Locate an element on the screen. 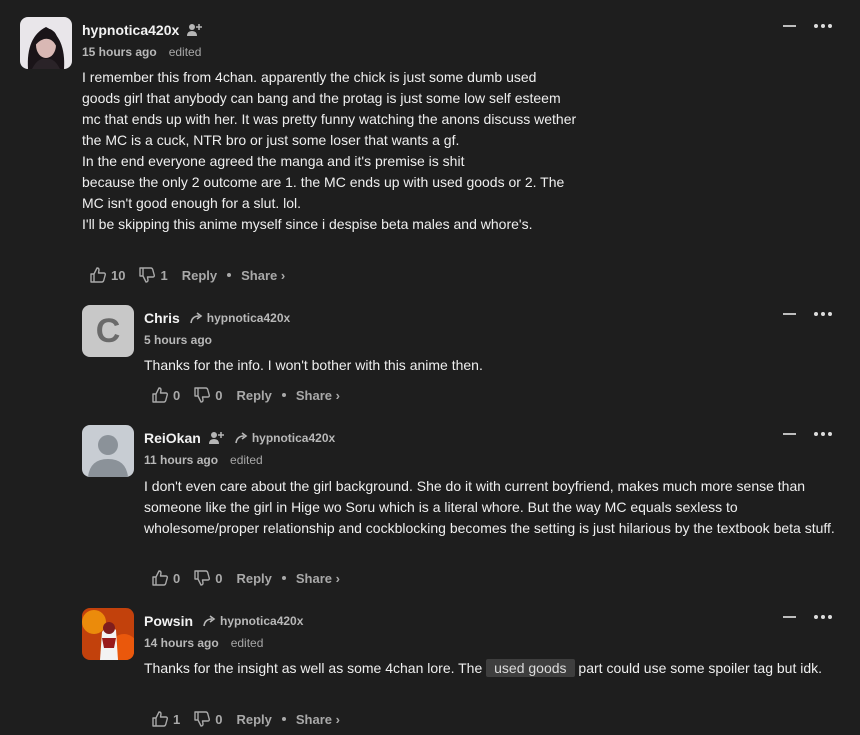 This screenshot has height=735, width=860. comment-actions: 1 0 Reply Share › is located at coordinates (246, 719).